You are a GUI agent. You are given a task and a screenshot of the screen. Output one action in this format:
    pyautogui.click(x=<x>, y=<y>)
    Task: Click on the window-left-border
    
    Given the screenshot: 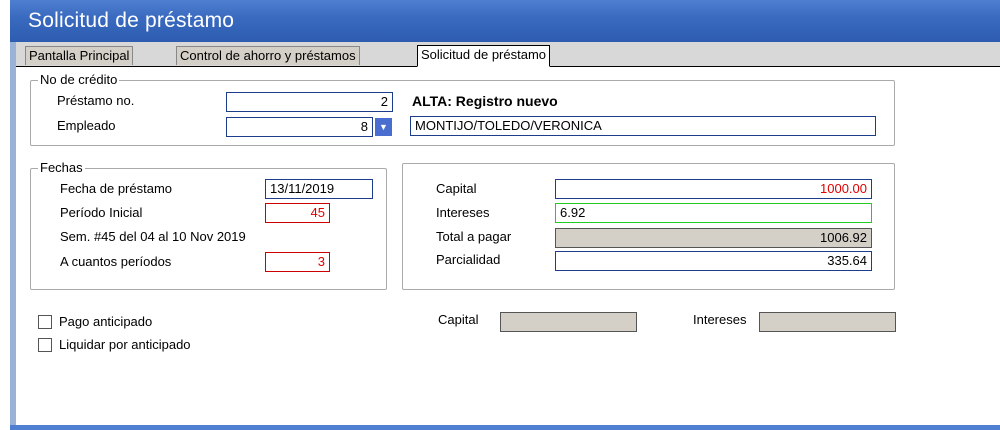 What is the action you would take?
    pyautogui.click(x=13, y=236)
    